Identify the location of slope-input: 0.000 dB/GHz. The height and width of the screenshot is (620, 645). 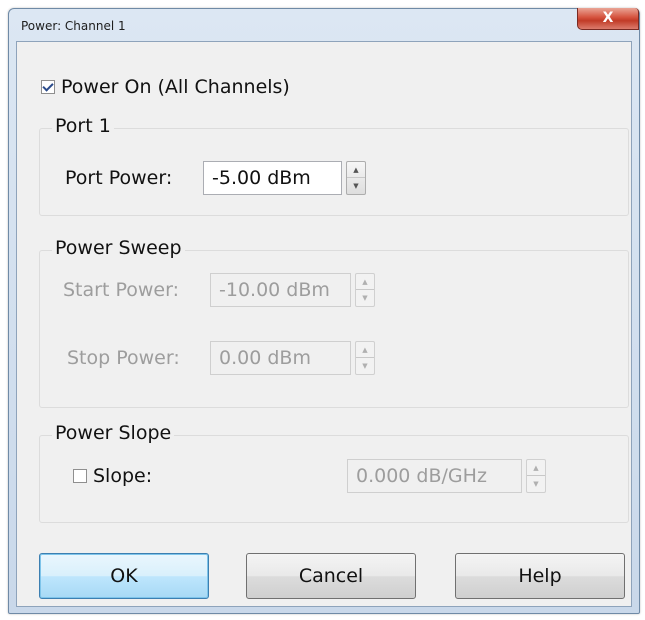
(434, 476).